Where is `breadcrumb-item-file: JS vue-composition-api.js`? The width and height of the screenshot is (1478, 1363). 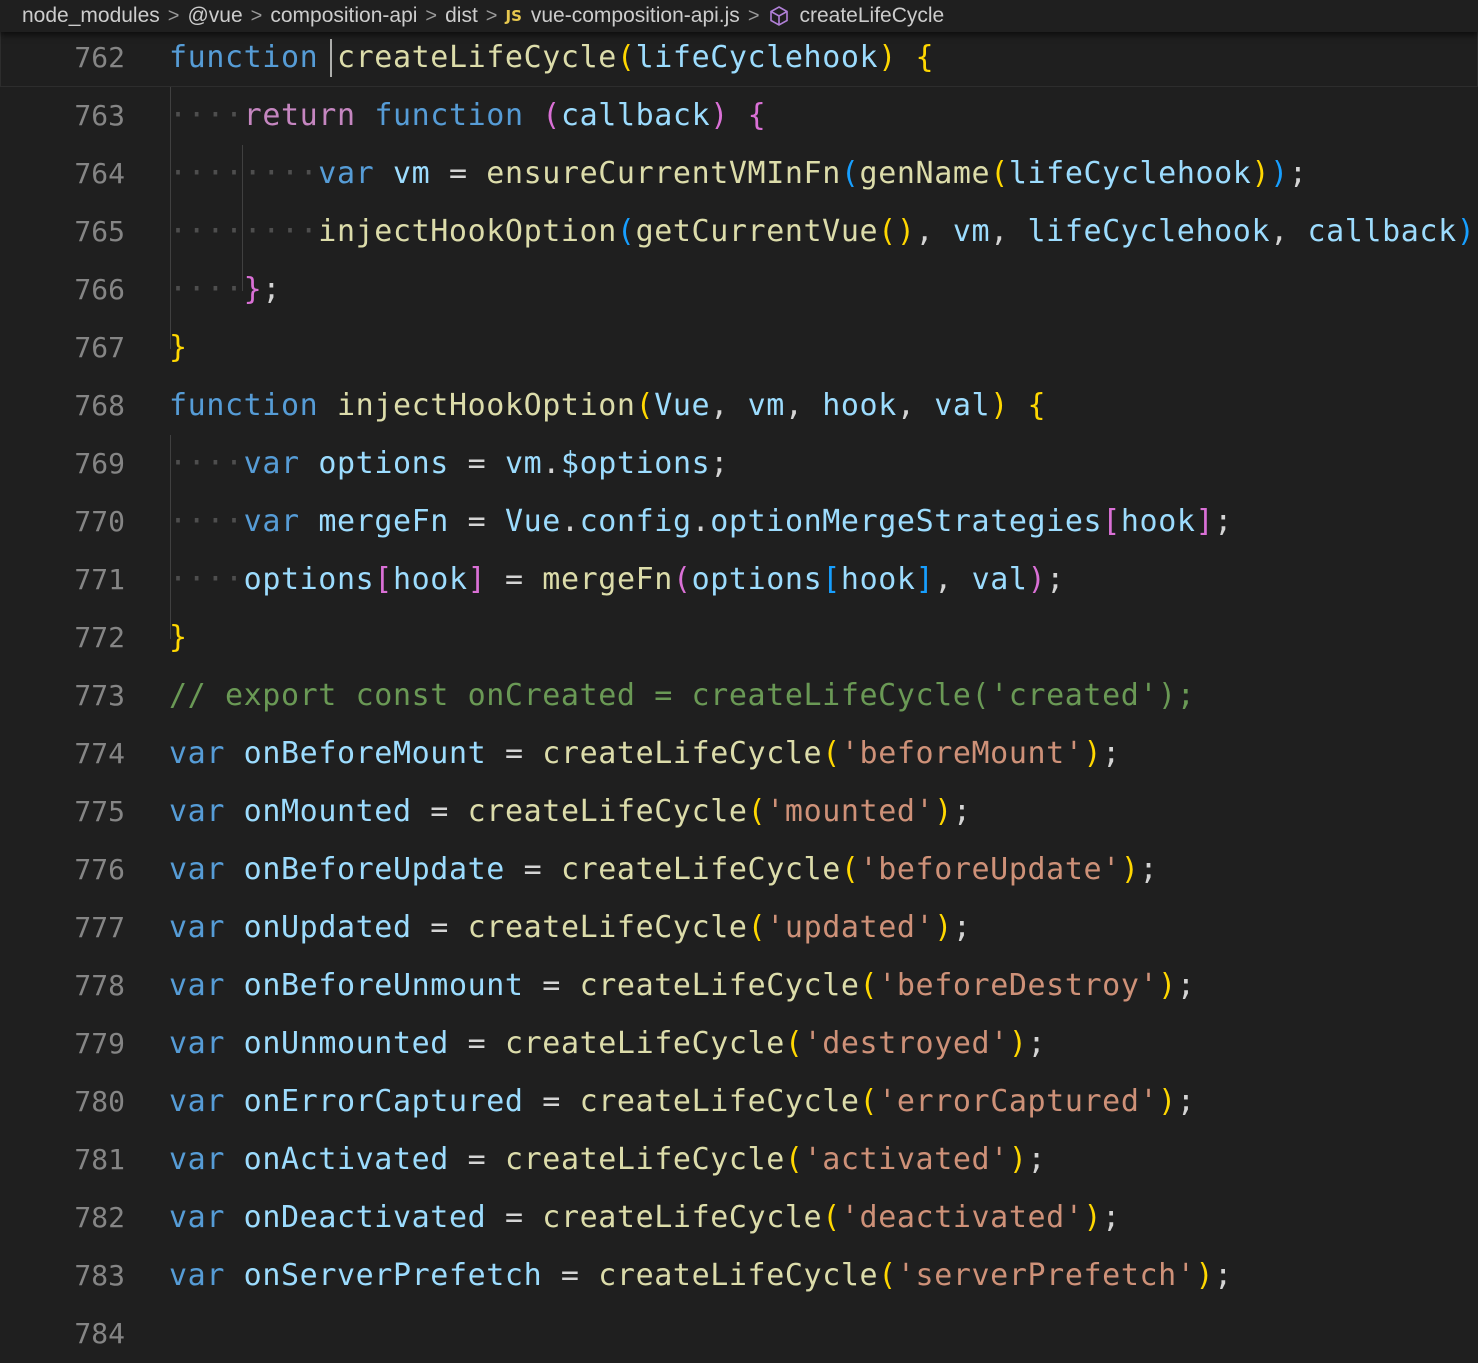
breadcrumb-item-file: JS vue-composition-api.js is located at coordinates (622, 16).